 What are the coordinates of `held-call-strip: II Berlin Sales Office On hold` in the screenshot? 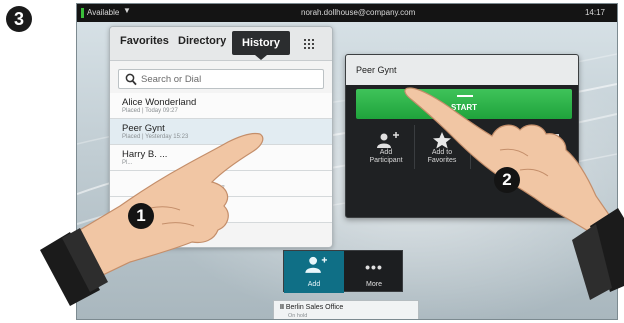 It's located at (346, 309).